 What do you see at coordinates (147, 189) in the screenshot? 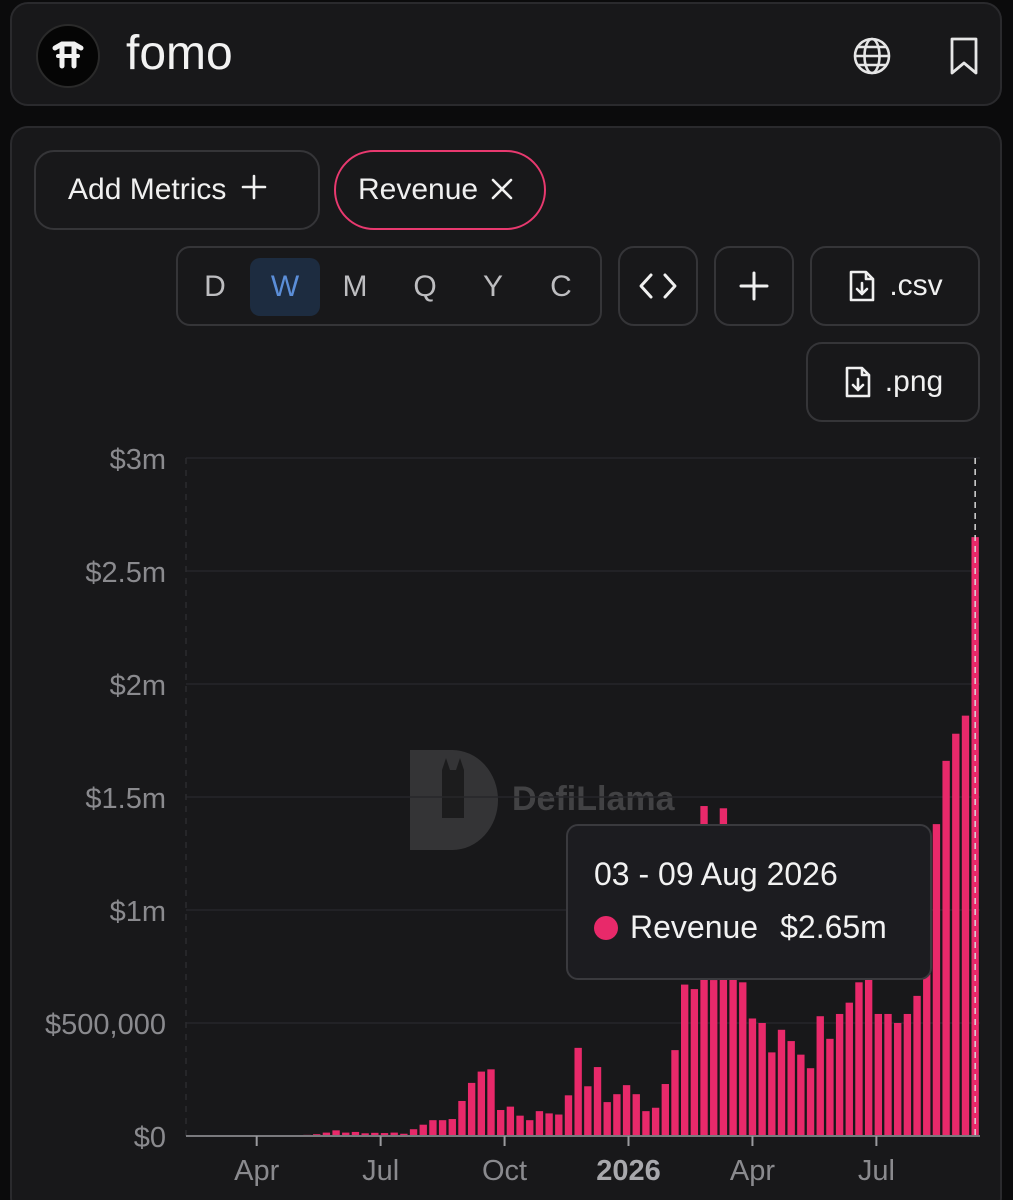
I see `add-metrics-label: Add Metrics` at bounding box center [147, 189].